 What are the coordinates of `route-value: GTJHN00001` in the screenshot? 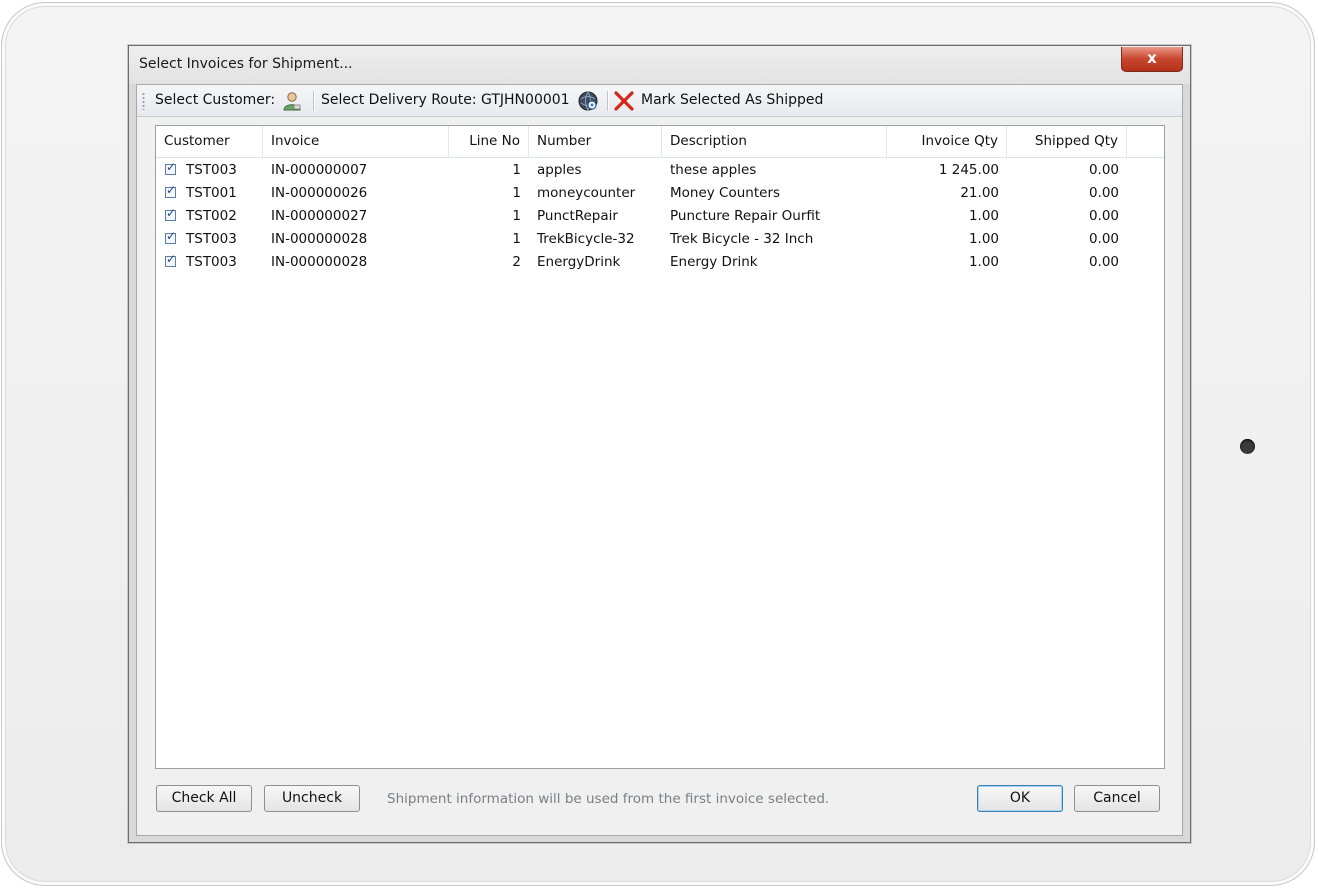 It's located at (525, 100).